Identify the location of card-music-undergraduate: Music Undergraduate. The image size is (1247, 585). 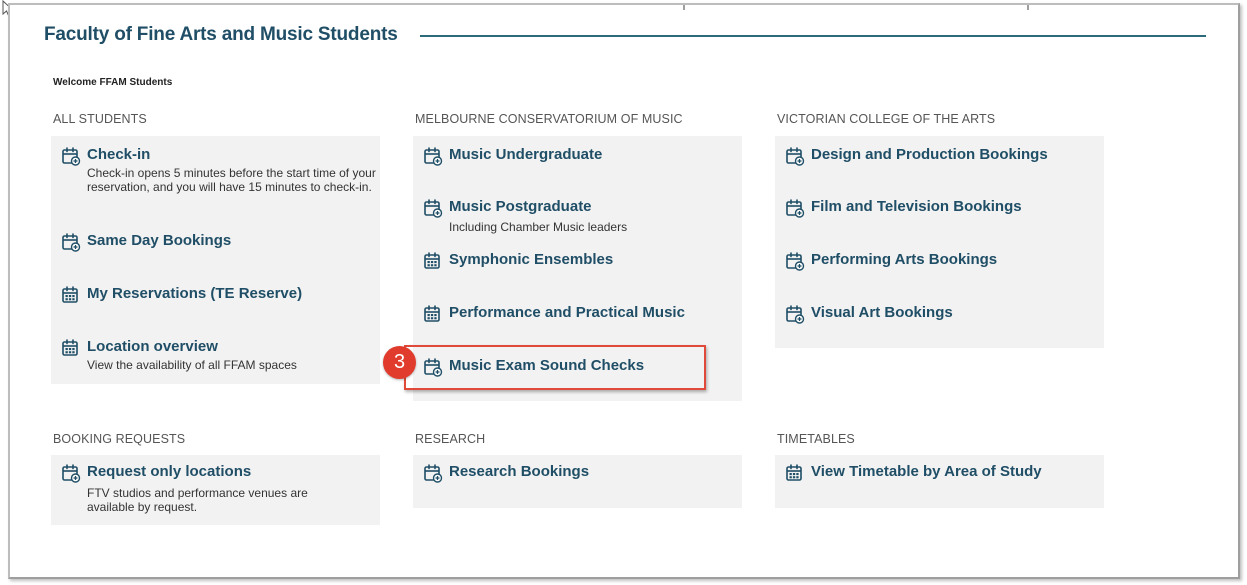
(577, 162).